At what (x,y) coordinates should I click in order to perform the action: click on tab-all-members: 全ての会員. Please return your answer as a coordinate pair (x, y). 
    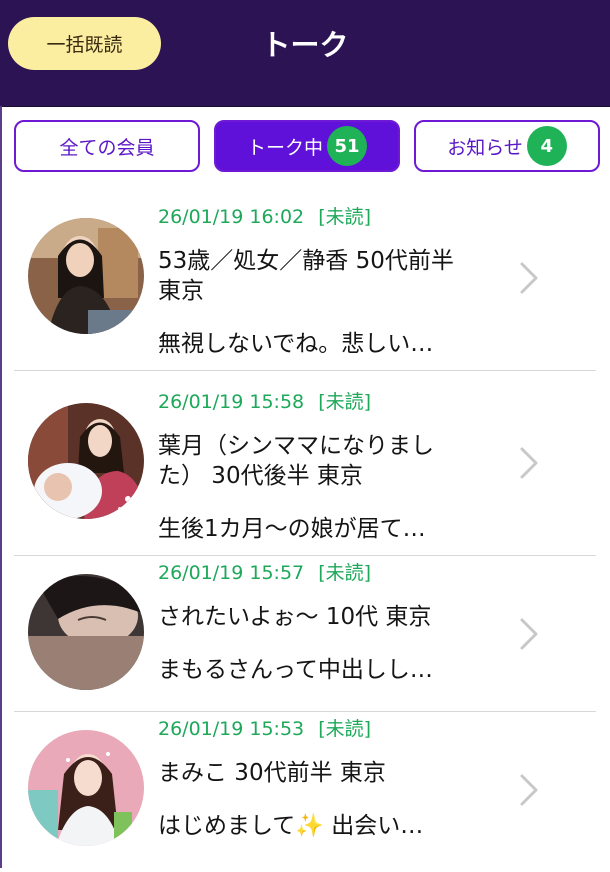
    Looking at the image, I should click on (107, 146).